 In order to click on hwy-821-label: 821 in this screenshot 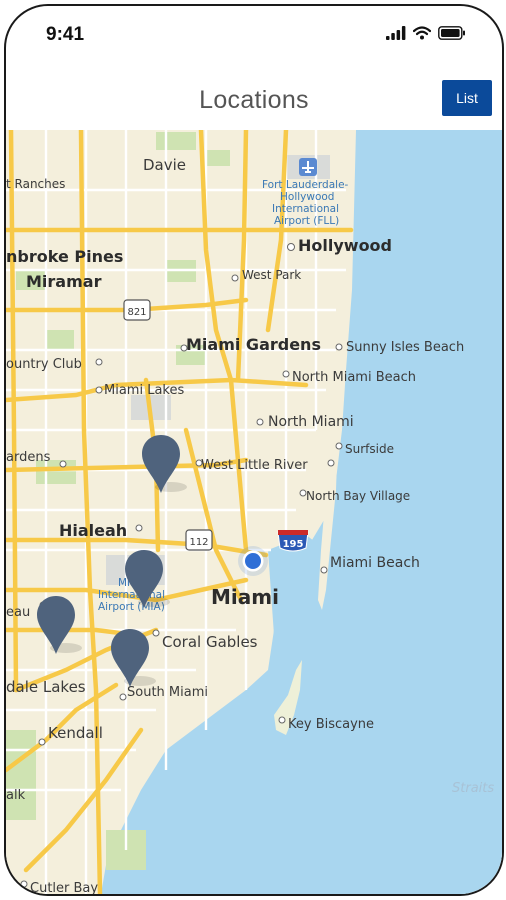, I will do `click(136, 312)`.